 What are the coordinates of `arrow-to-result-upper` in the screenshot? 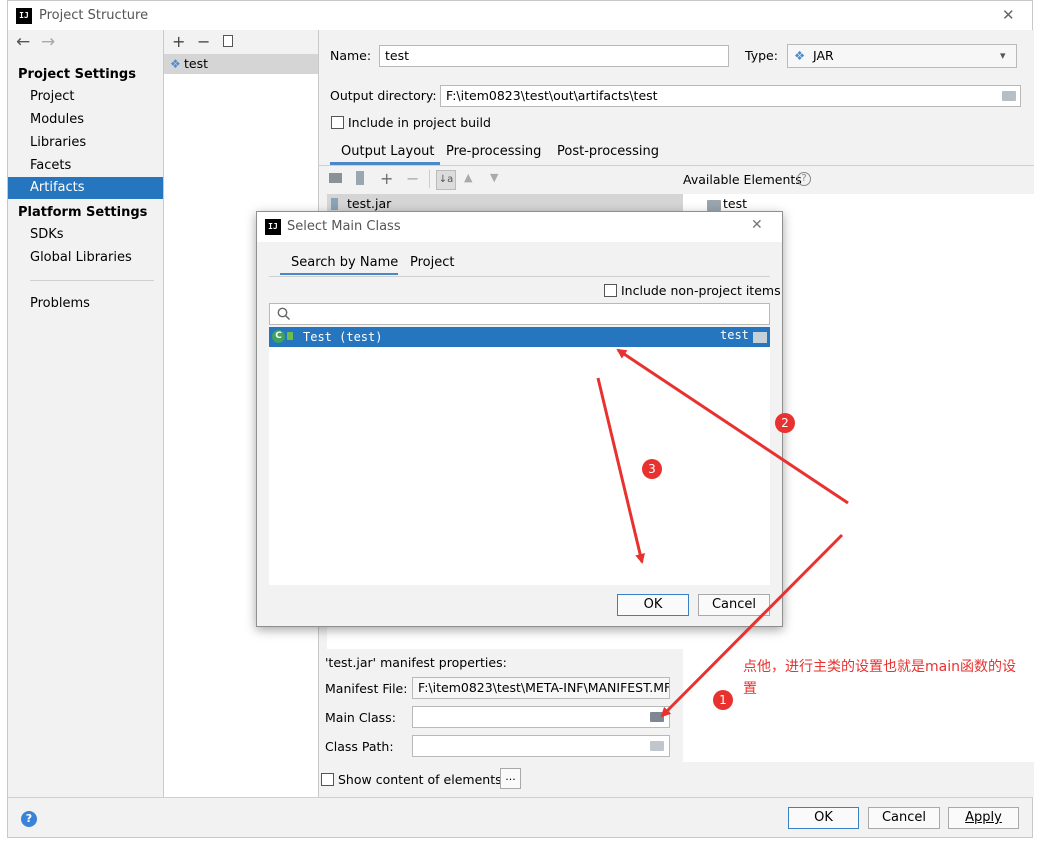 It's located at (732, 426).